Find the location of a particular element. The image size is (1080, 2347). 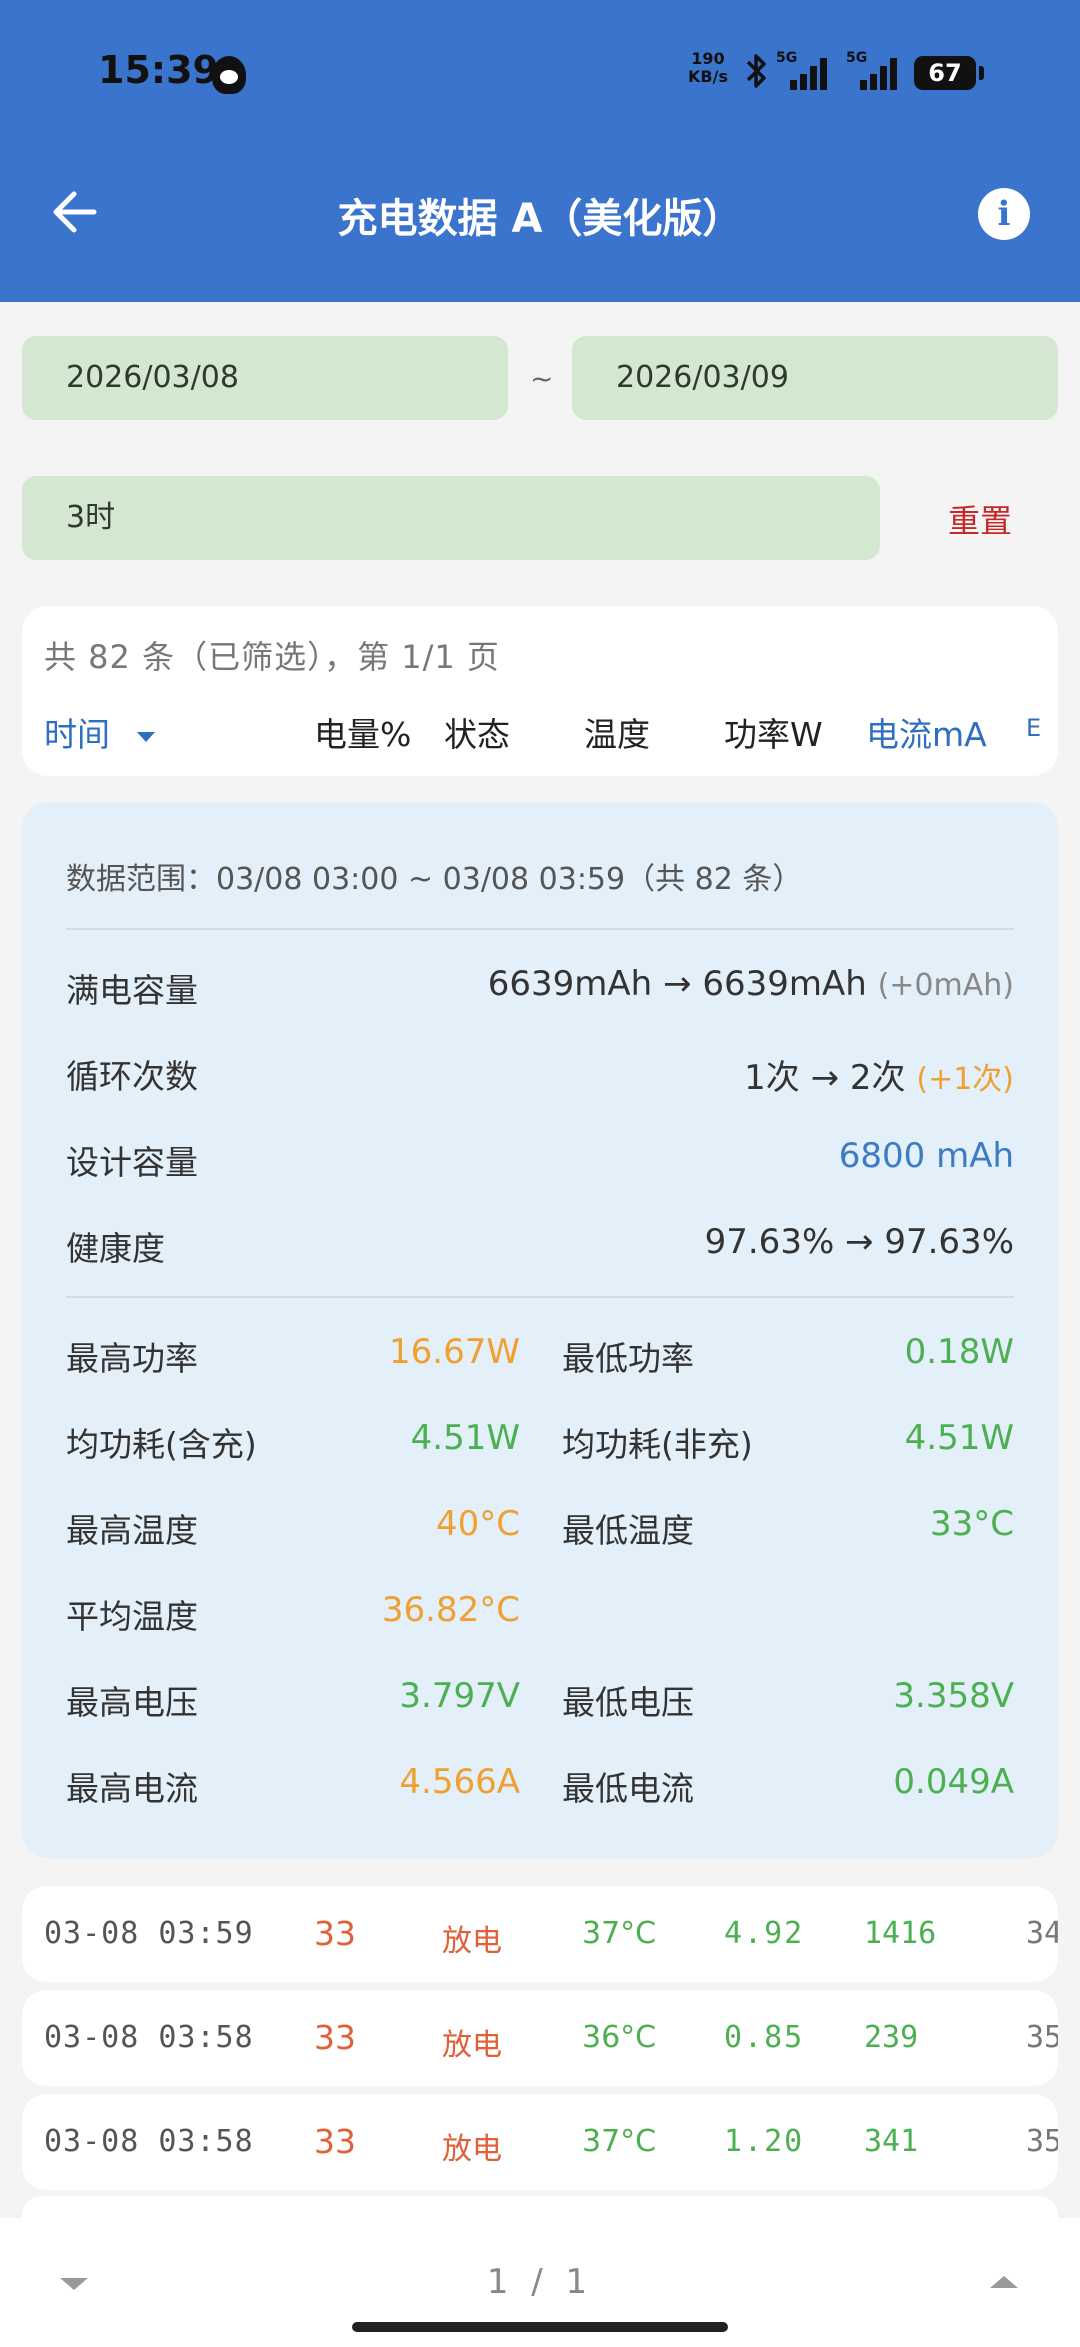

column-header-power: 功率W is located at coordinates (773, 732).